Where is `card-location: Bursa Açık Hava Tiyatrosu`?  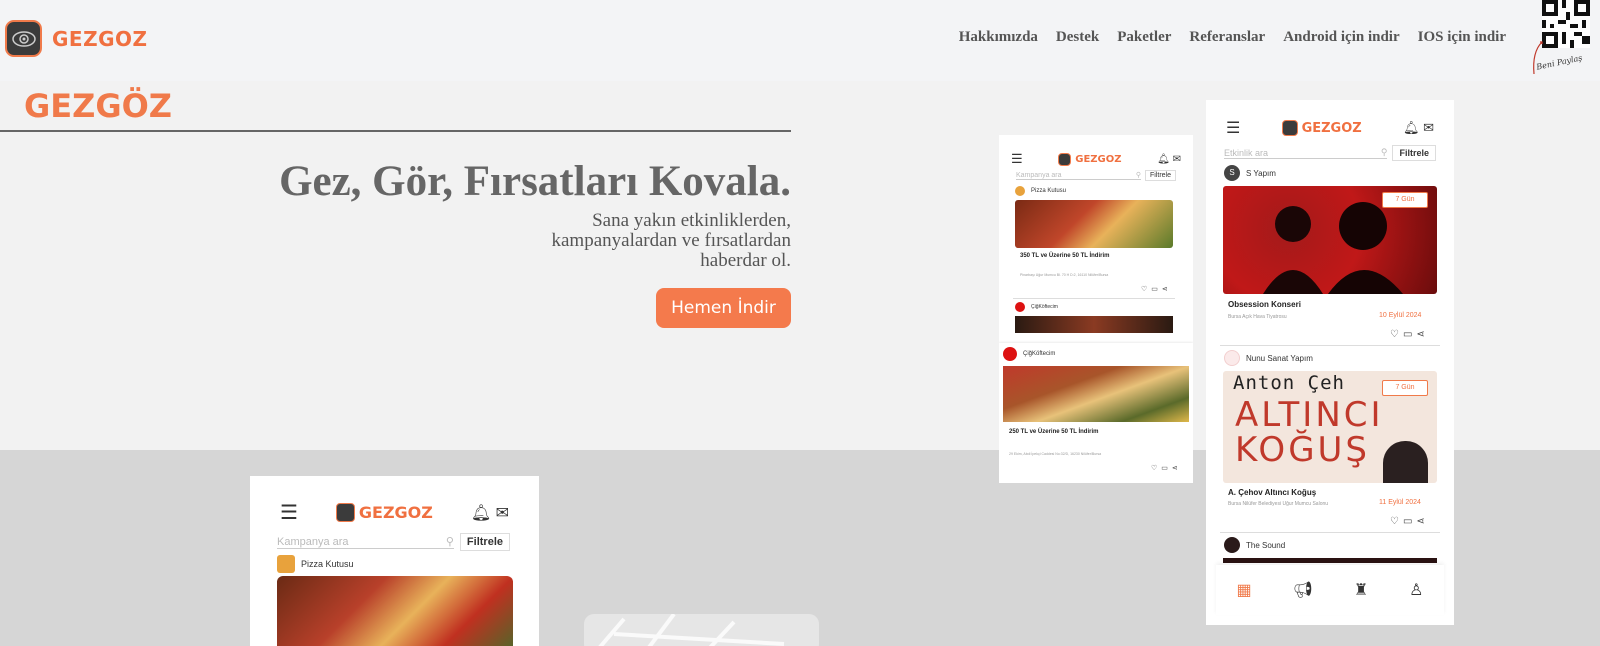 card-location: Bursa Açık Hava Tiyatrosu is located at coordinates (1257, 317).